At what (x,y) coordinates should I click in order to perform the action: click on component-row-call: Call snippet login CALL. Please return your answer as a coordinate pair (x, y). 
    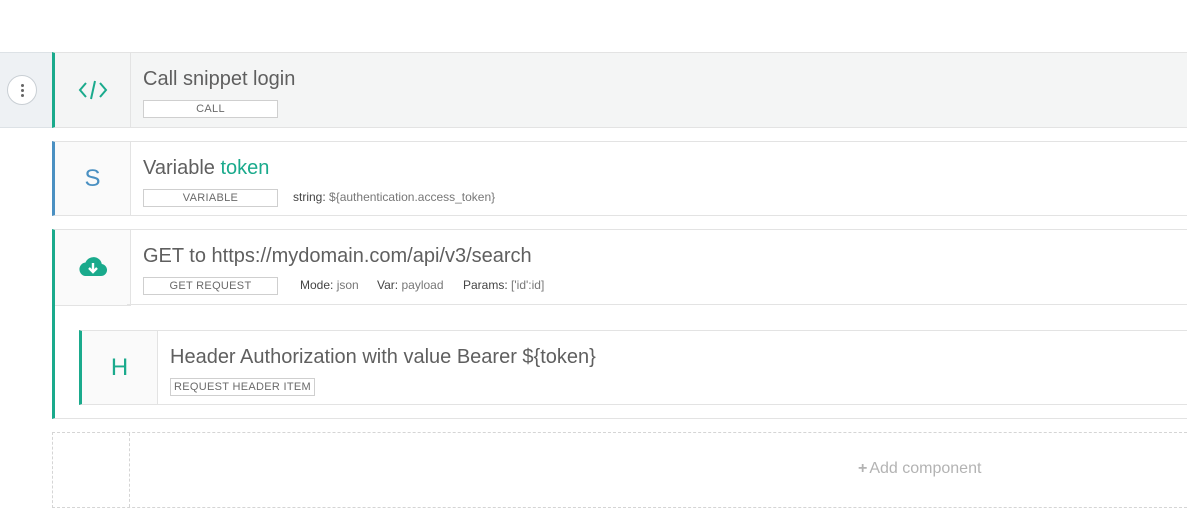
    Looking at the image, I should click on (619, 90).